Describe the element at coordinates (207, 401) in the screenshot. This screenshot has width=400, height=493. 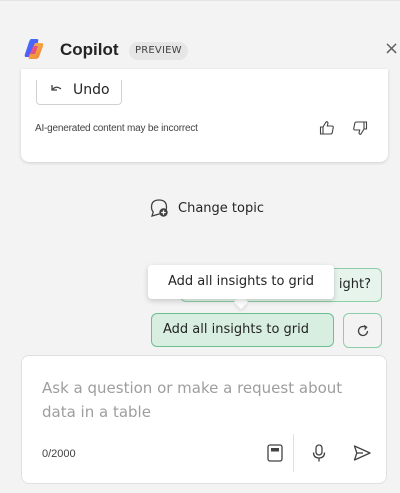
I see `chat-input` at that location.